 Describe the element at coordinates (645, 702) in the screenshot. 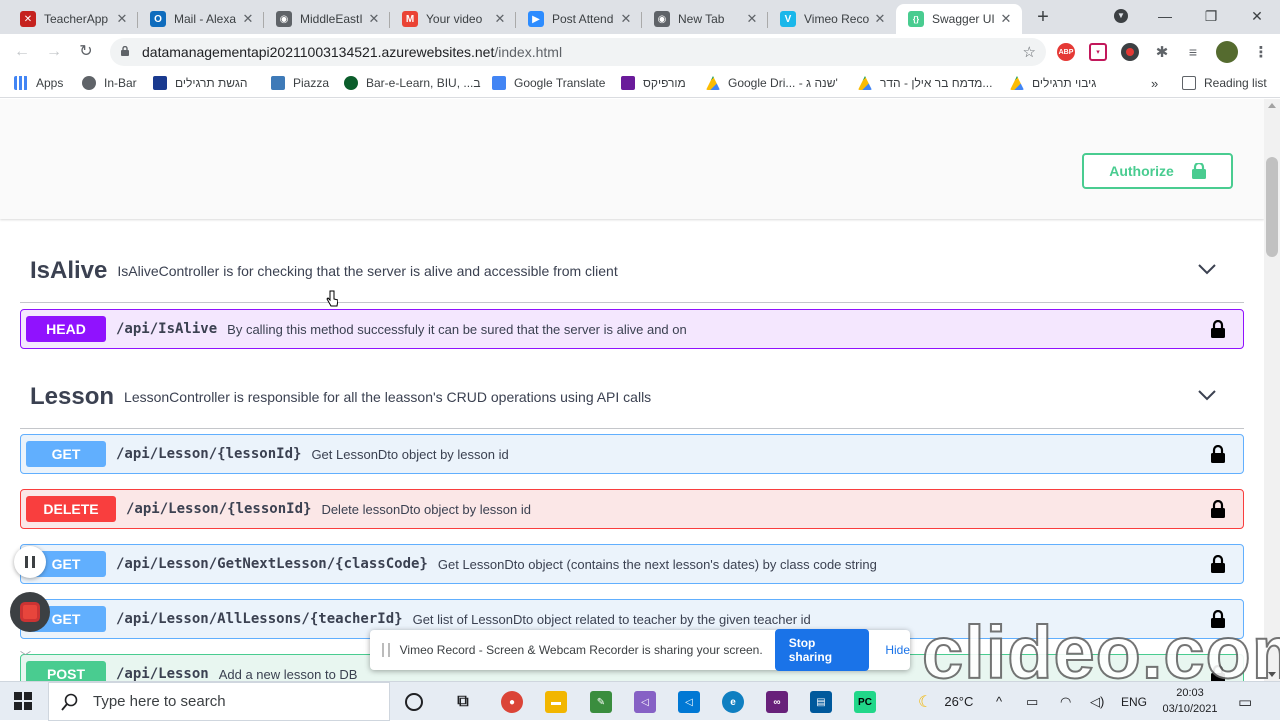

I see `vs-code-insiders-icon: ◁` at that location.